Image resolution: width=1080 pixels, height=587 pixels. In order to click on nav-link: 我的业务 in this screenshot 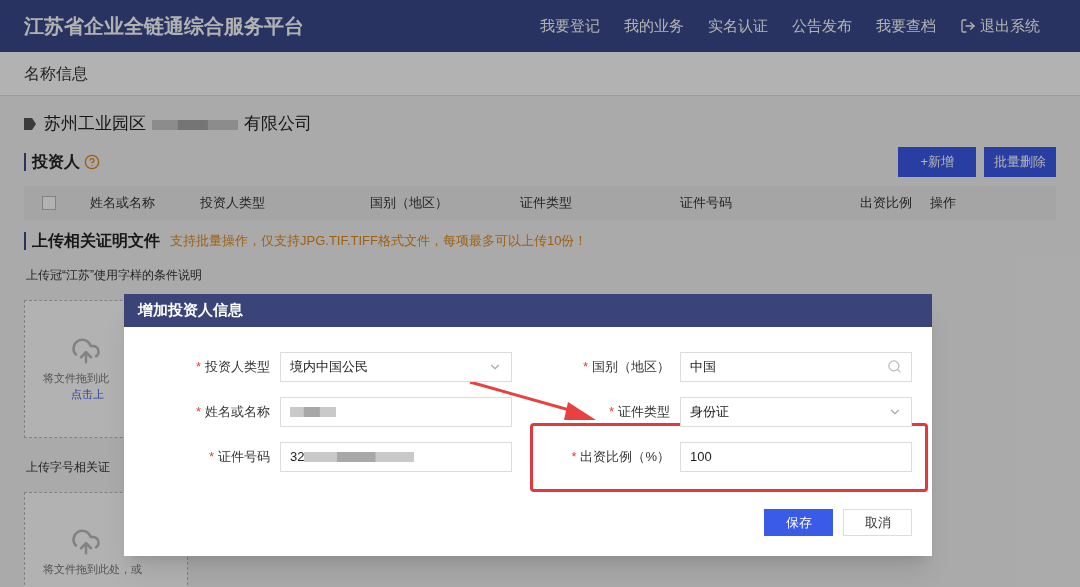, I will do `click(654, 26)`.